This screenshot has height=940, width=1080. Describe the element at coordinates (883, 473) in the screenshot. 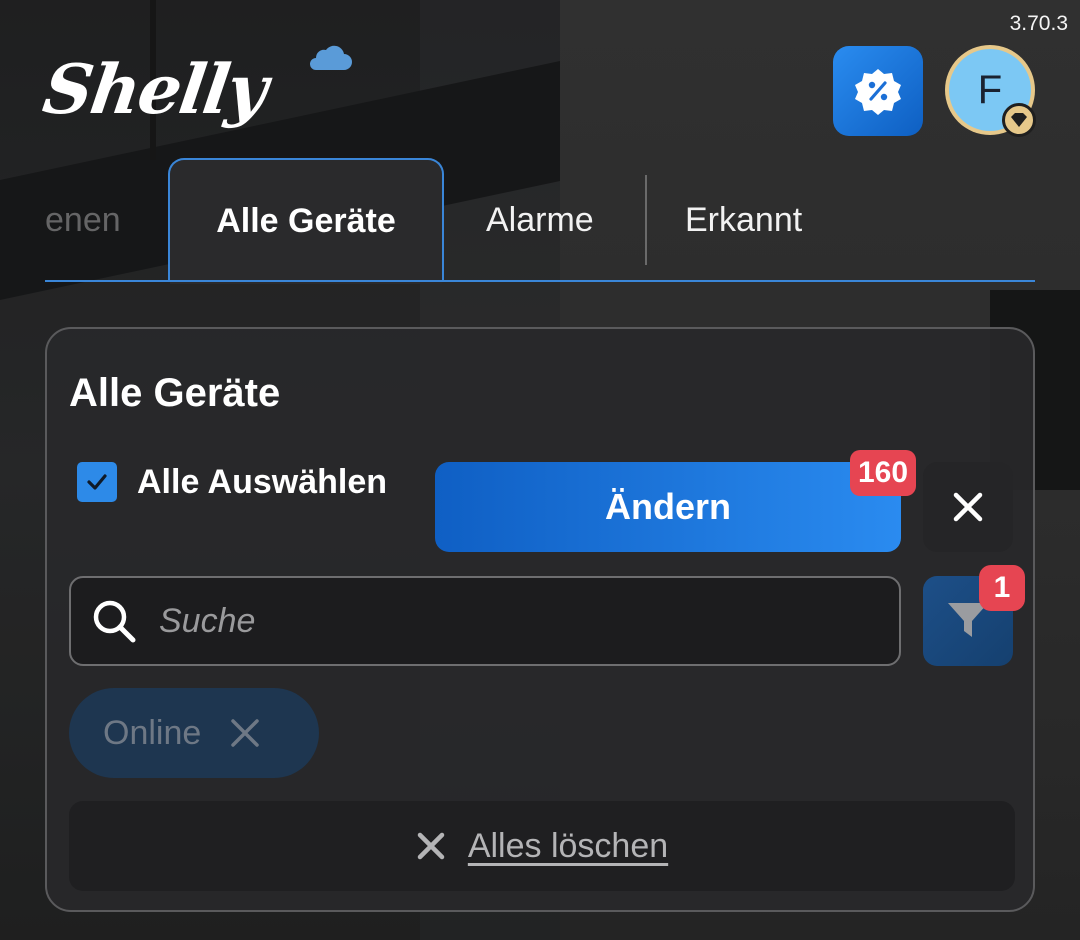

I see `selected-count-badge: 160` at that location.